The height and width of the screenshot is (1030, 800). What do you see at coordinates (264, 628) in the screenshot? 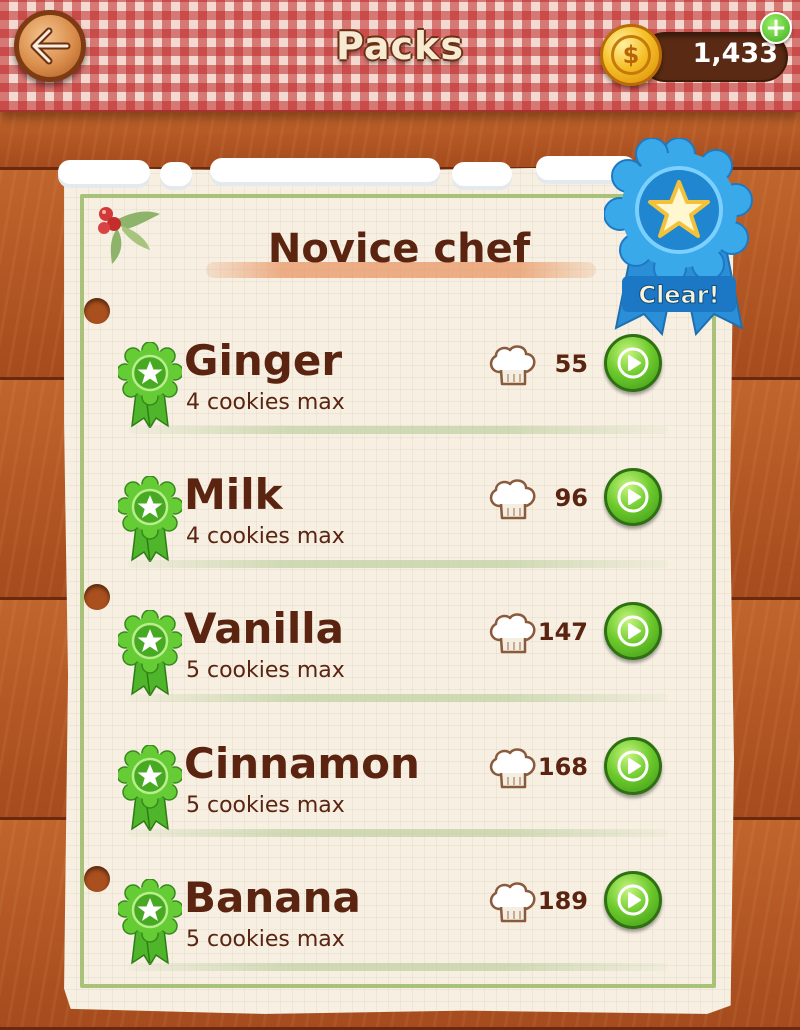
I see `level-name: Vanilla` at bounding box center [264, 628].